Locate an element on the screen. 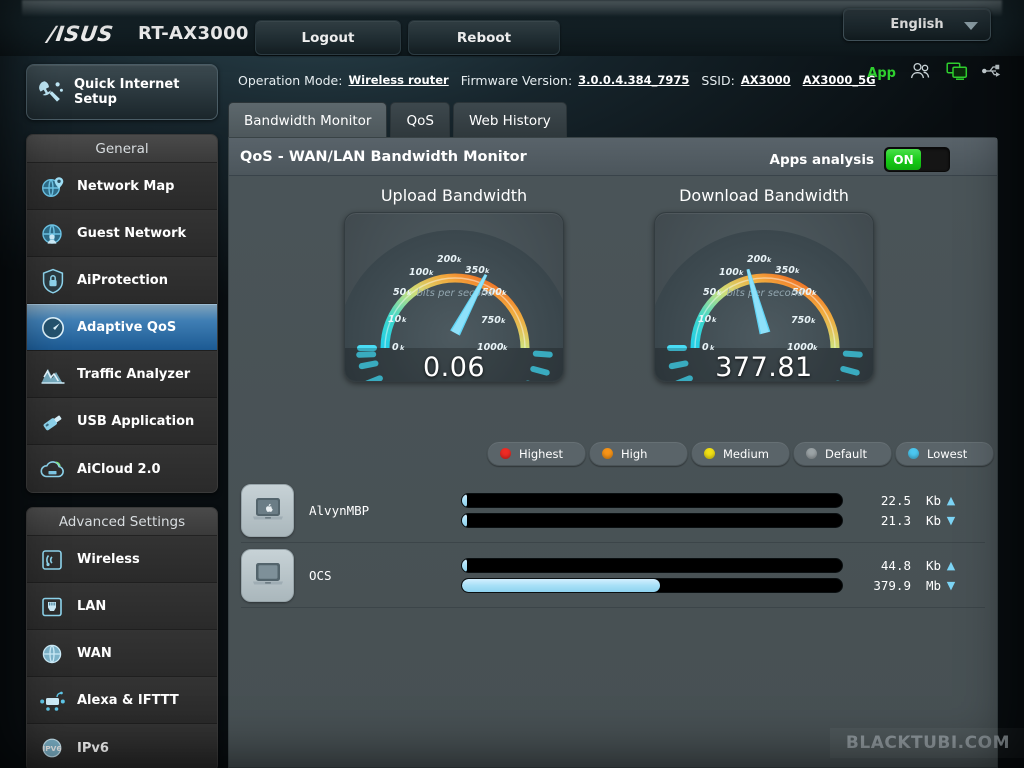 The width and height of the screenshot is (1024, 768). sidebar-item-wireless: Wireless is located at coordinates (122, 559).